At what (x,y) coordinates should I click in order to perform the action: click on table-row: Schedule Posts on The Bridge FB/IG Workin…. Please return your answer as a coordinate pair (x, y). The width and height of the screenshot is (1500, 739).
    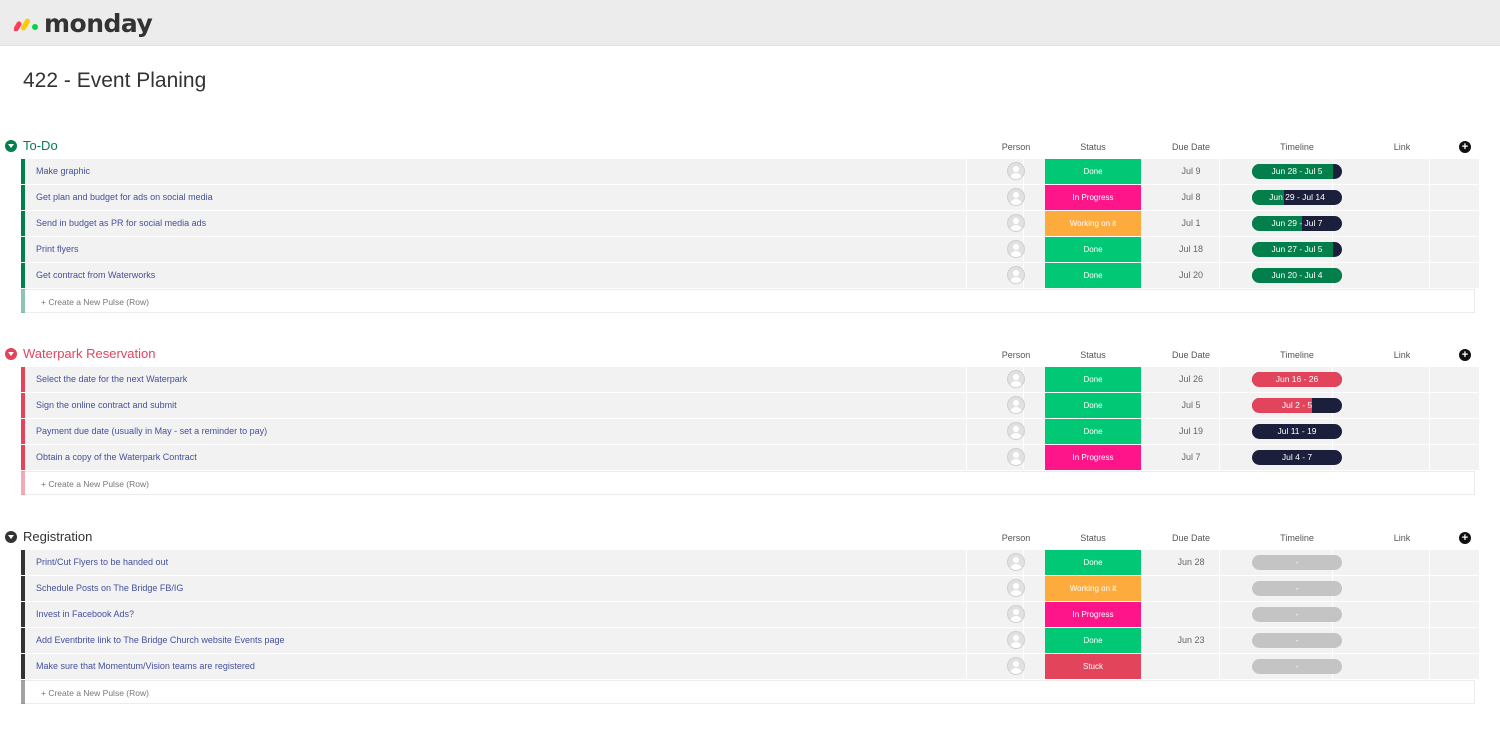
    Looking at the image, I should click on (750, 588).